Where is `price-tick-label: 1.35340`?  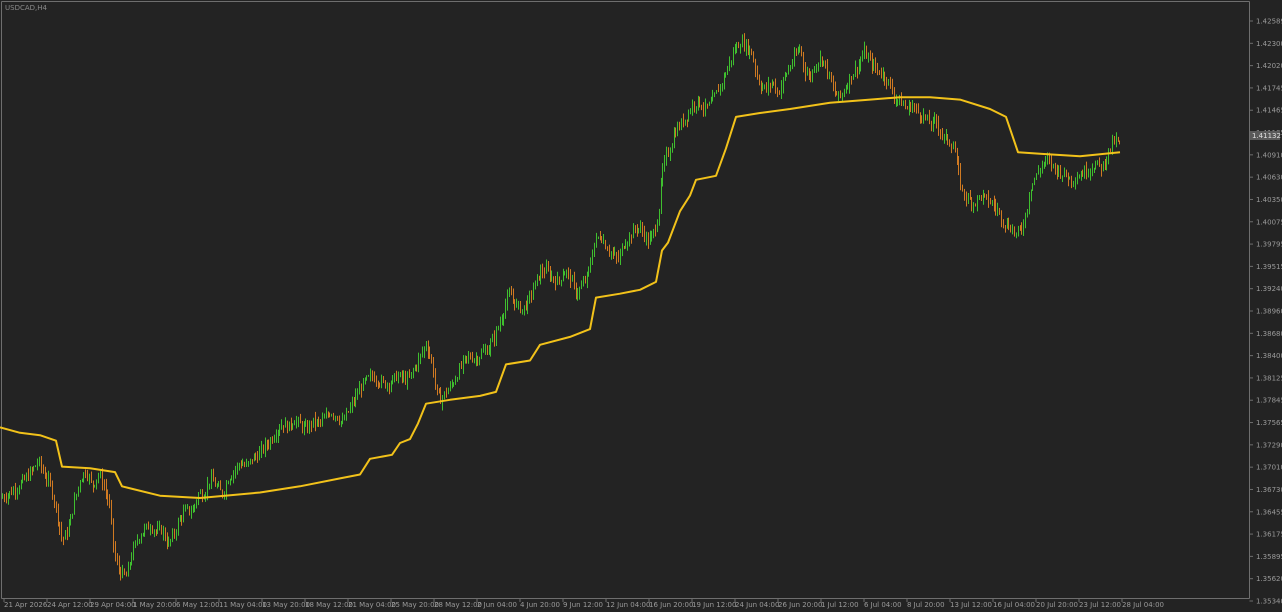
price-tick-label: 1.35340 is located at coordinates (1269, 602).